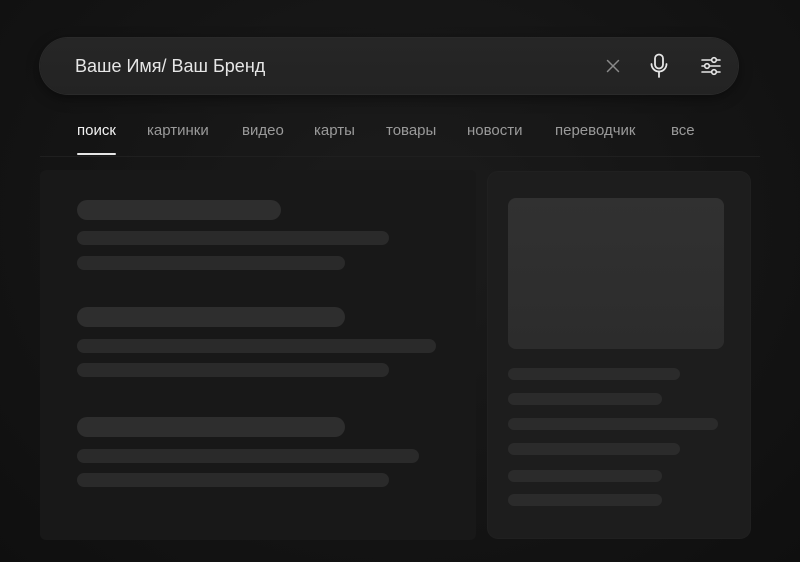 The height and width of the screenshot is (562, 800). Describe the element at coordinates (295, 66) in the screenshot. I see `search-input` at that location.